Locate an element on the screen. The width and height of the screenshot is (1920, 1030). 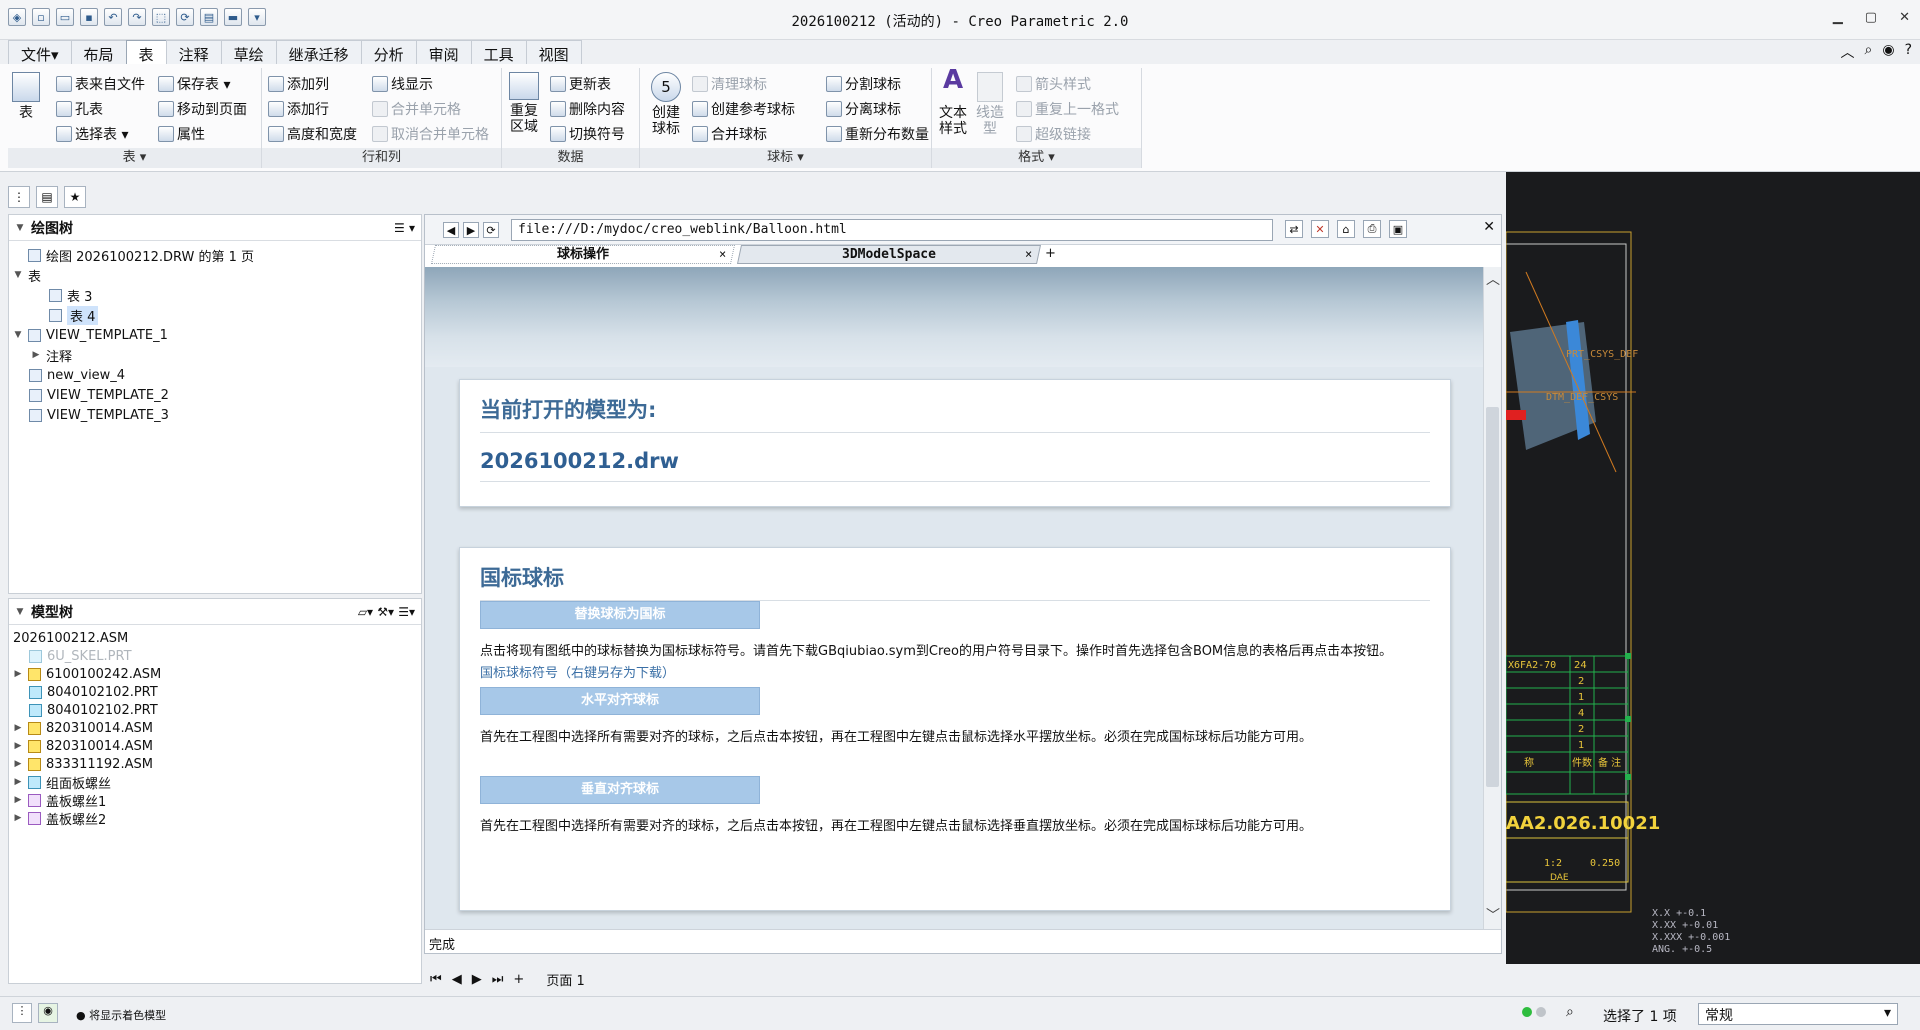
model-tree-header: ▼ 模型树 ▱▾ ⚒▾ ☰▾ is located at coordinates (215, 612).